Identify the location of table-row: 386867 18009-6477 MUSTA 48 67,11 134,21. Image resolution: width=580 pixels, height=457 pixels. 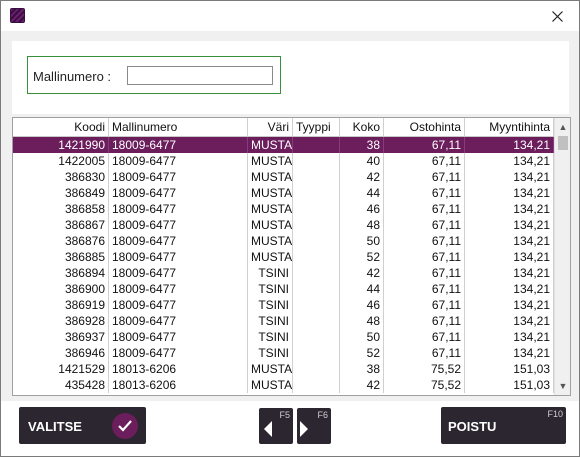
(283, 225).